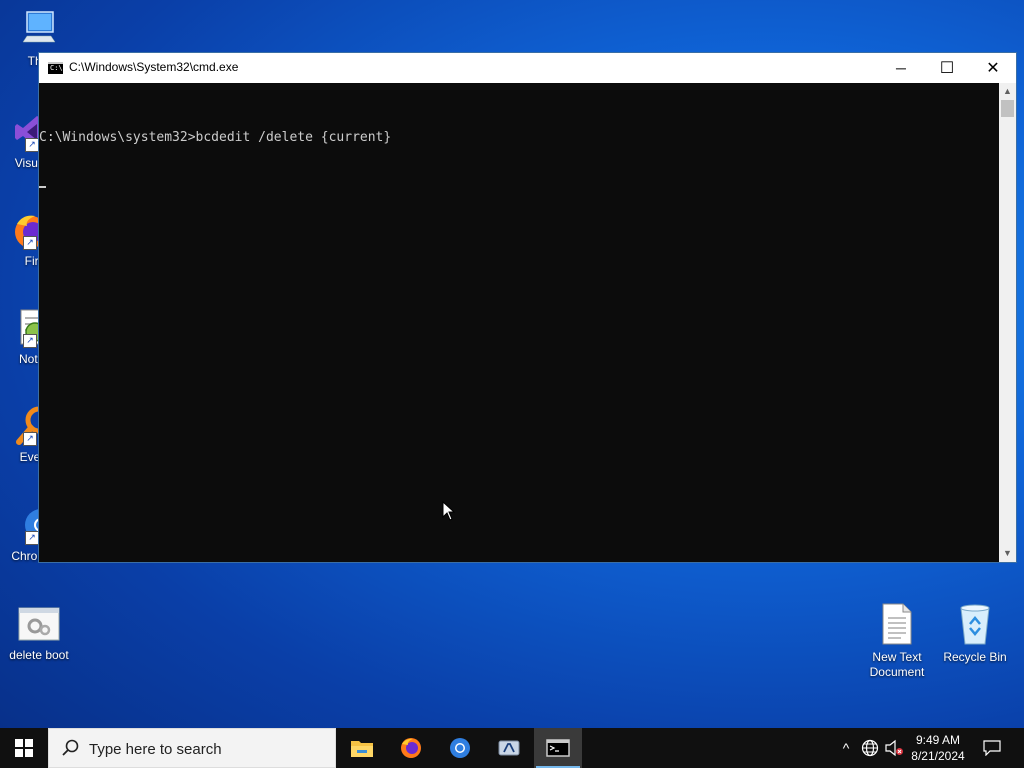 The width and height of the screenshot is (1024, 768). I want to click on taskbar-file-explorer, so click(362, 748).